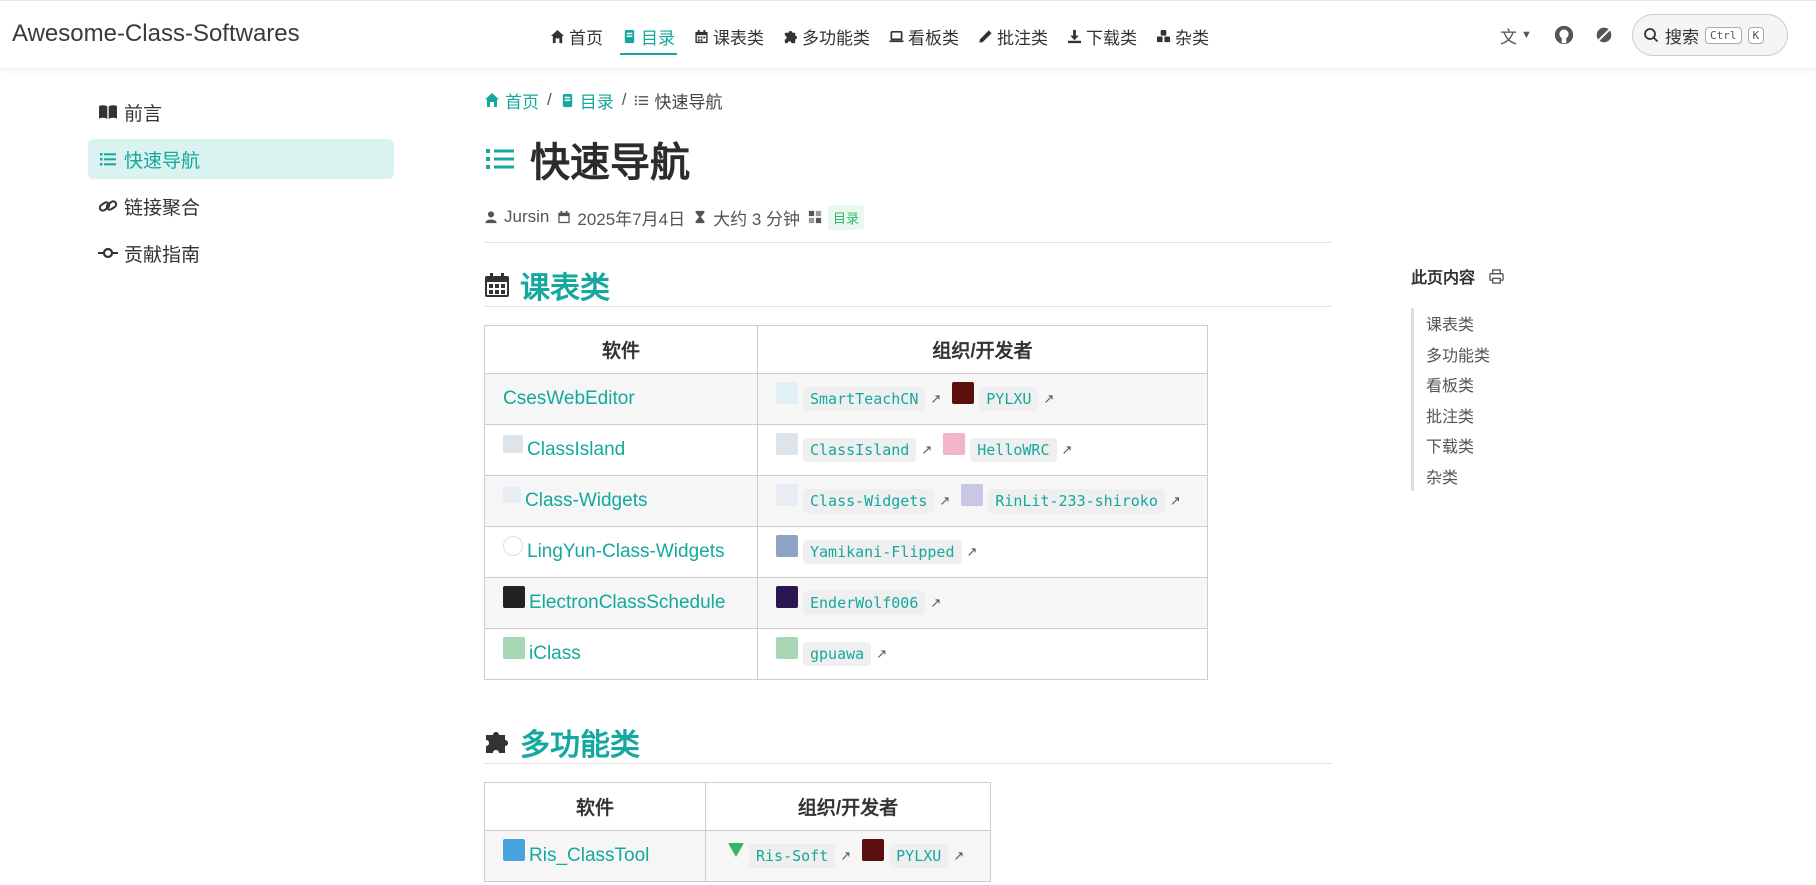 Image resolution: width=1816 pixels, height=885 pixels. I want to click on page-title-text: 快速导航, so click(610, 163).